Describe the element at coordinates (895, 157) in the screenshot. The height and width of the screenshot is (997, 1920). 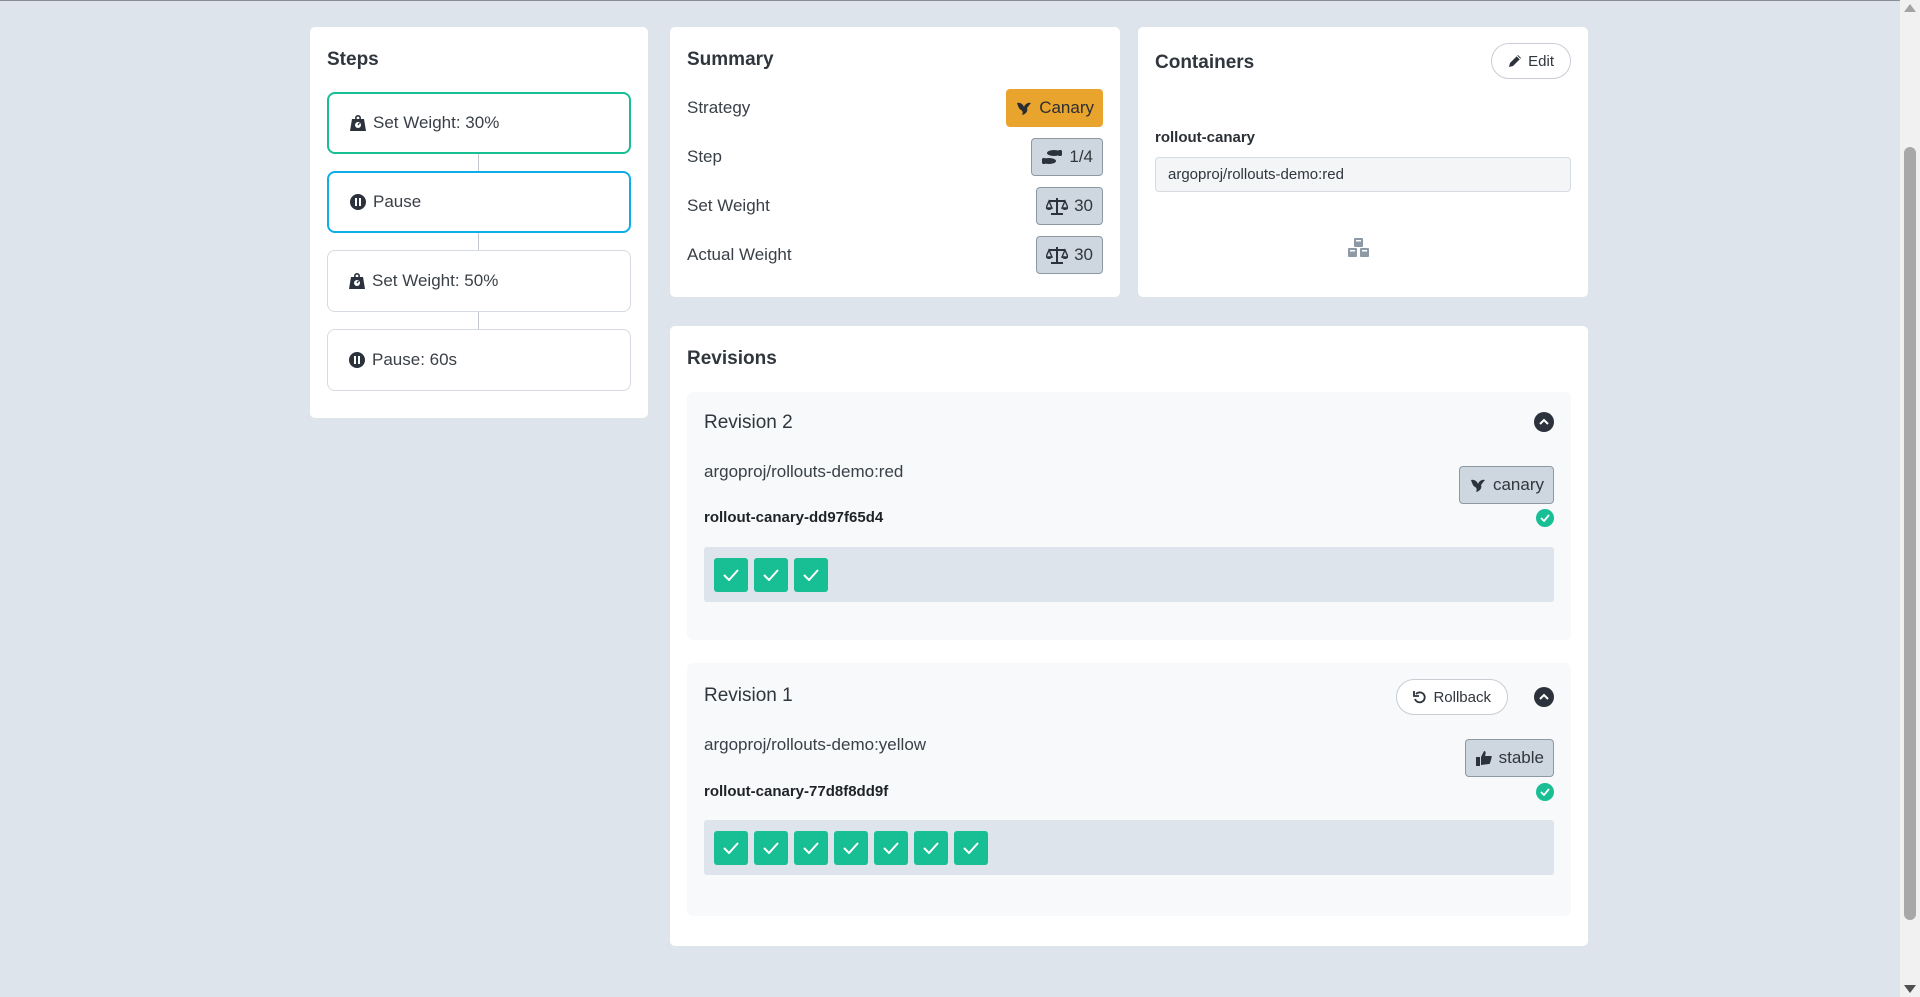
I see `summary-row-step: Step 1/4` at that location.